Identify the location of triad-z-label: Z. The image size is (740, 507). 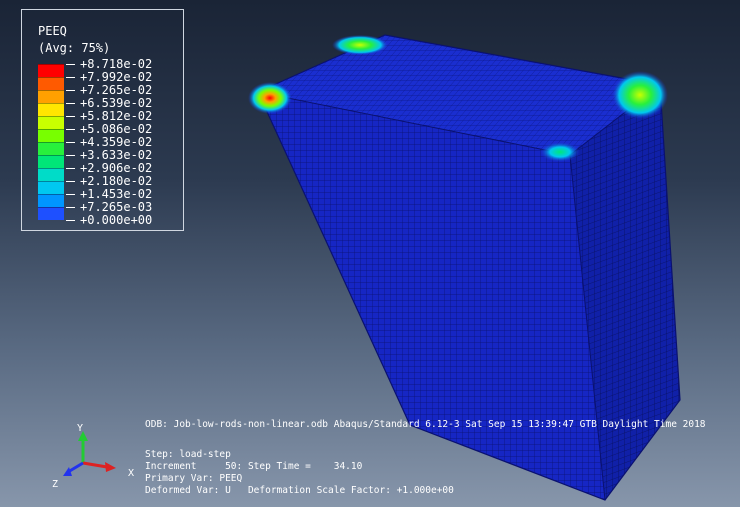
(55, 484).